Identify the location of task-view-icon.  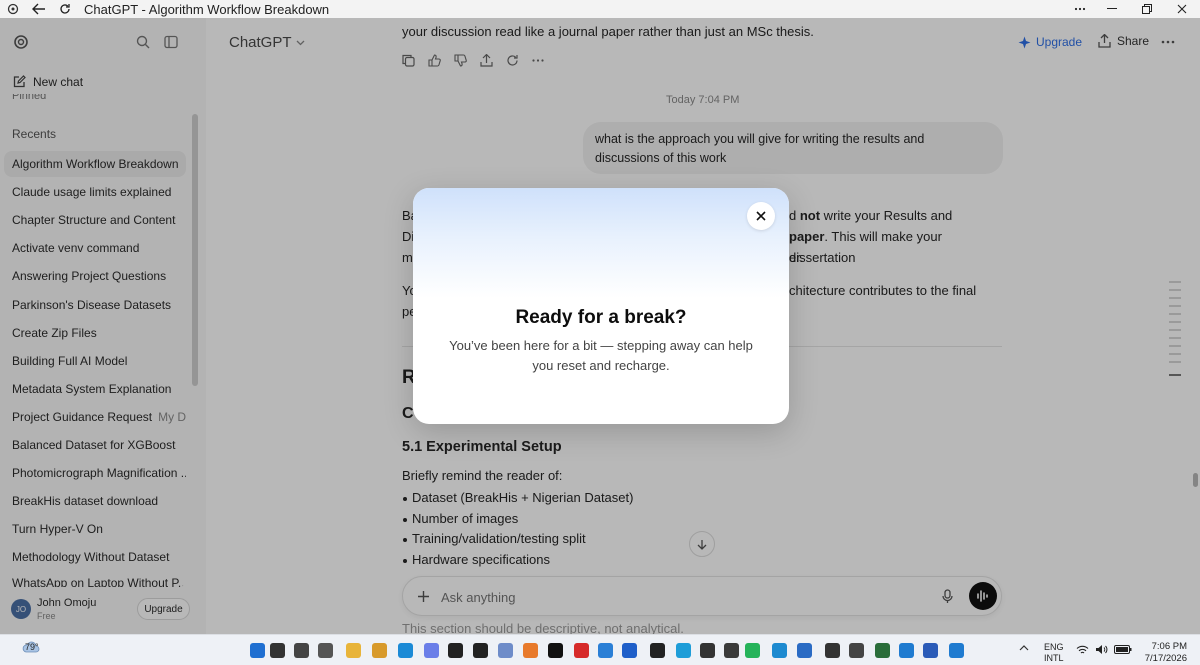
(301, 650).